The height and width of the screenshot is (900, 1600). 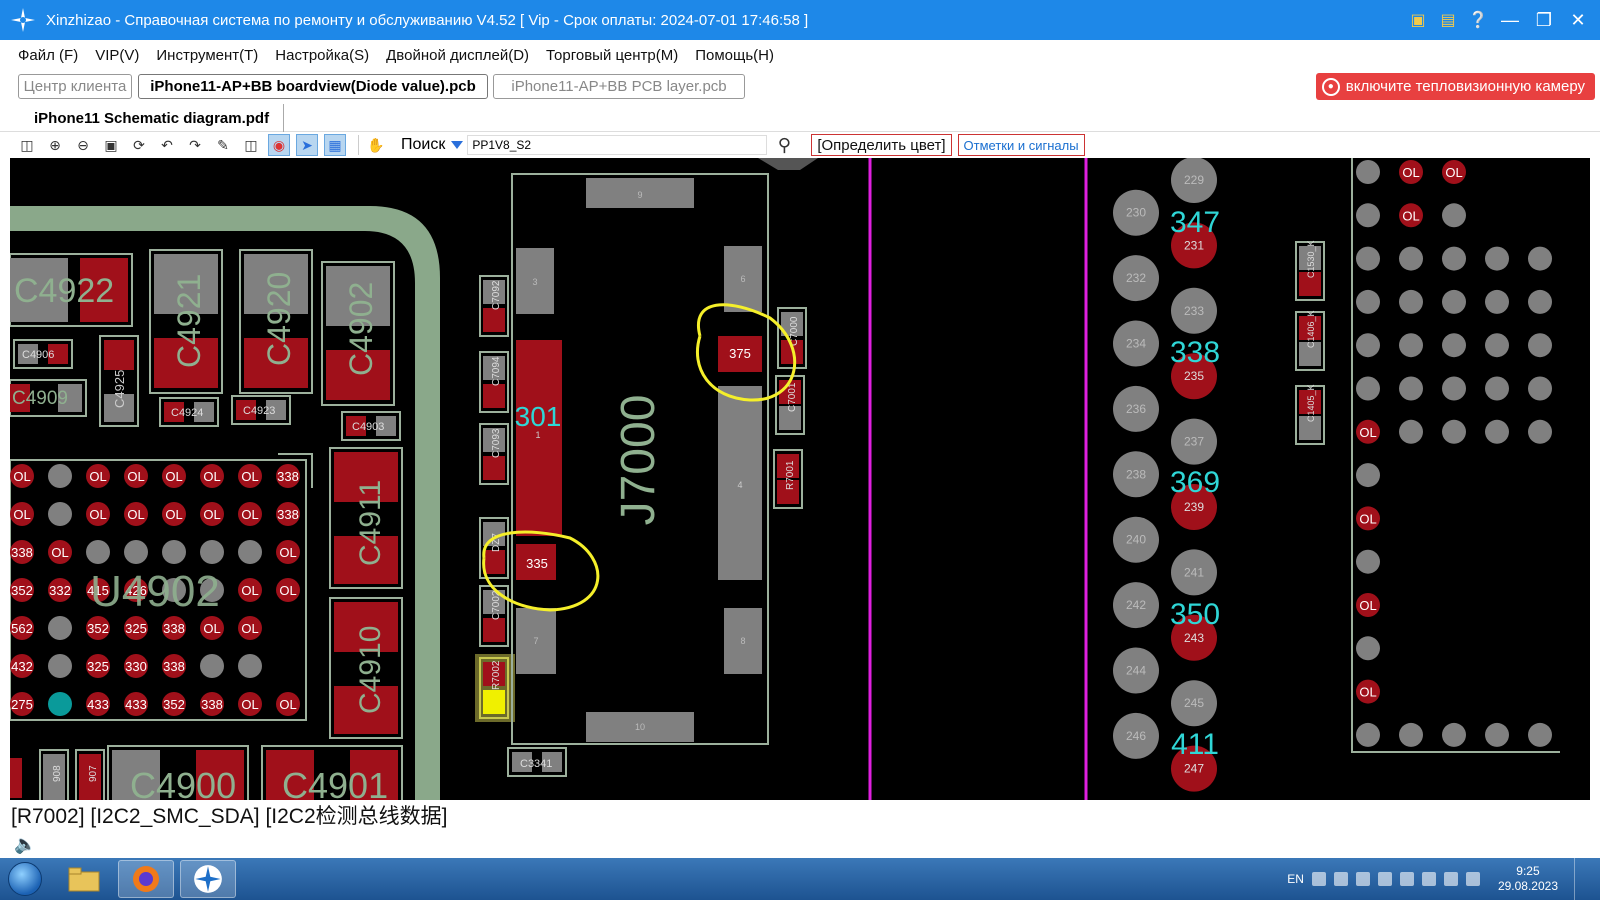 What do you see at coordinates (1021, 145) in the screenshot?
I see `marks-signals-button: Отметки и сигналы` at bounding box center [1021, 145].